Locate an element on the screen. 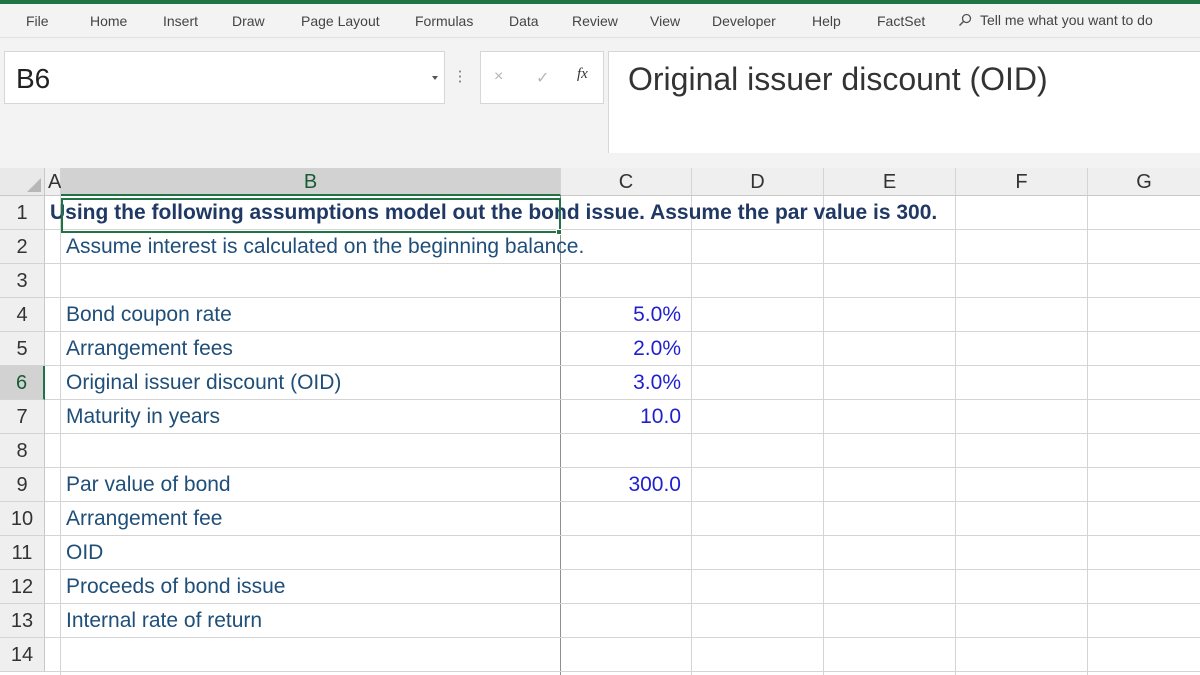  column-header-f: F is located at coordinates (1022, 182).